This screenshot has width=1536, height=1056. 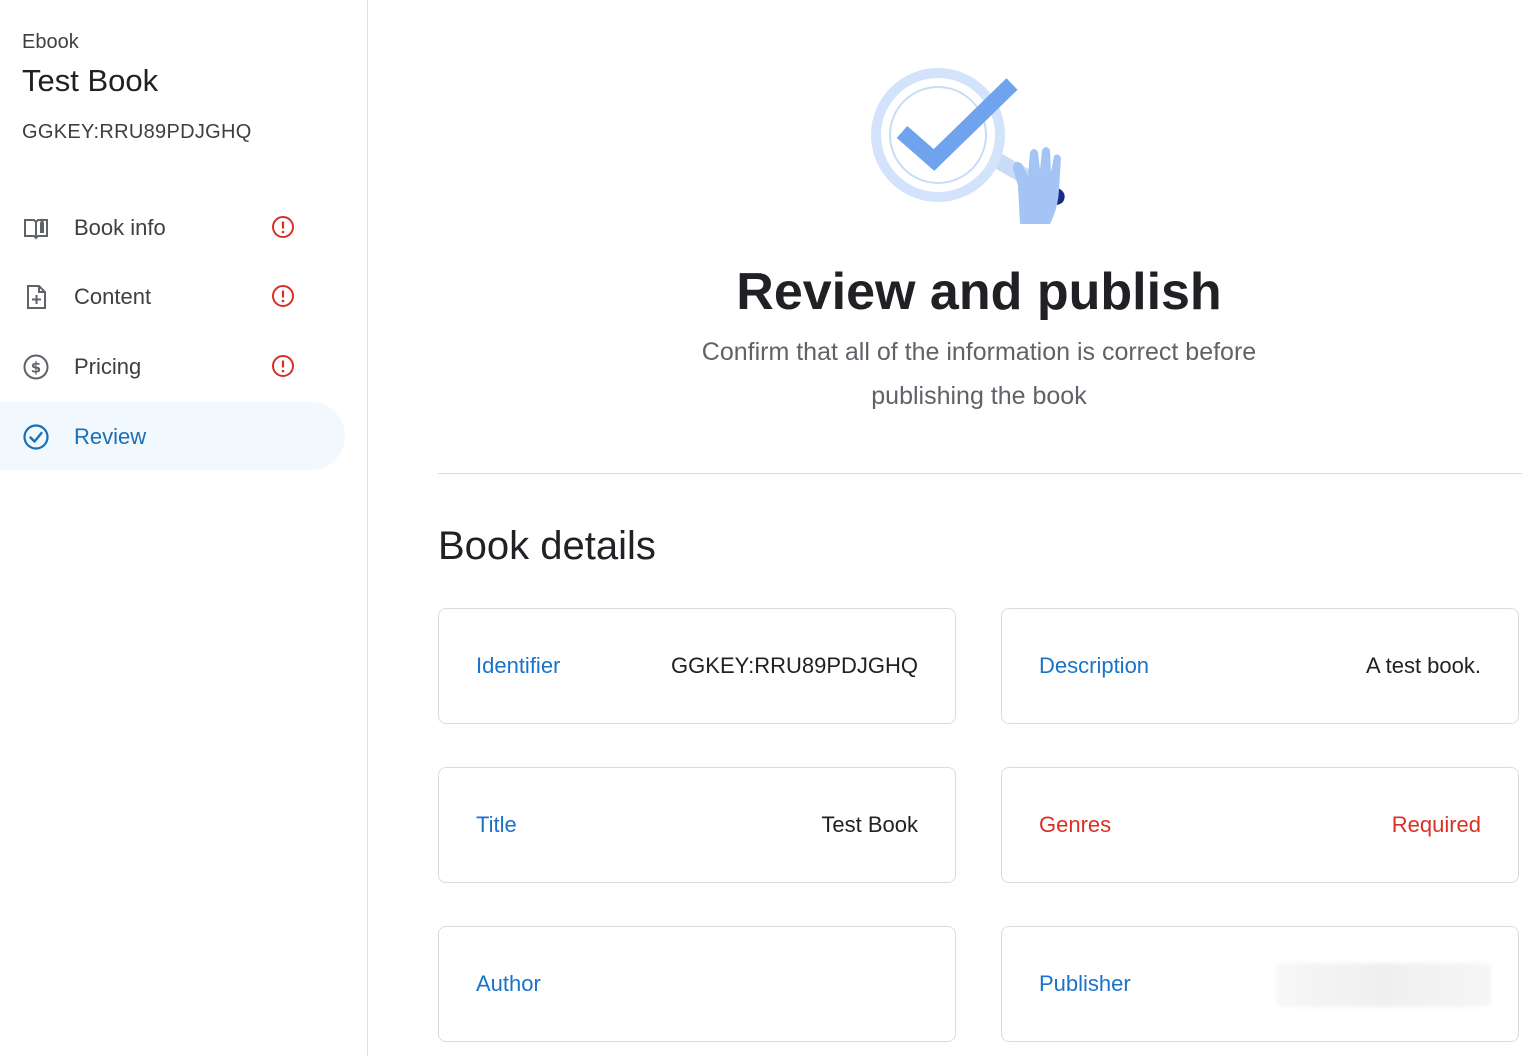 I want to click on section-title: Book details, so click(x=547, y=546).